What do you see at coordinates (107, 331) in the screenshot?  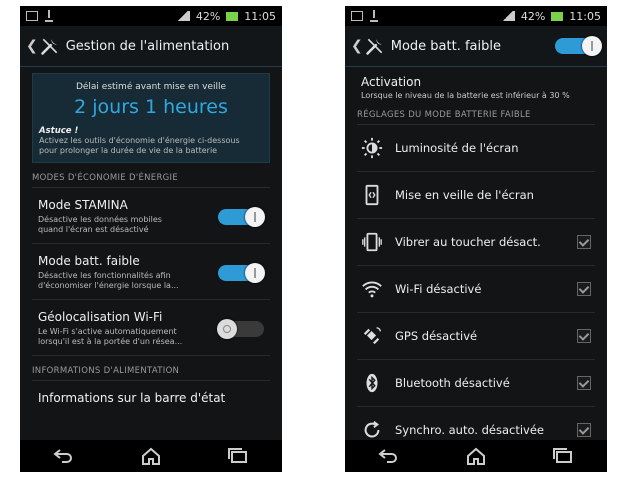 I see `item-sub-1: Le Wi-Fi s'active automatiquement` at bounding box center [107, 331].